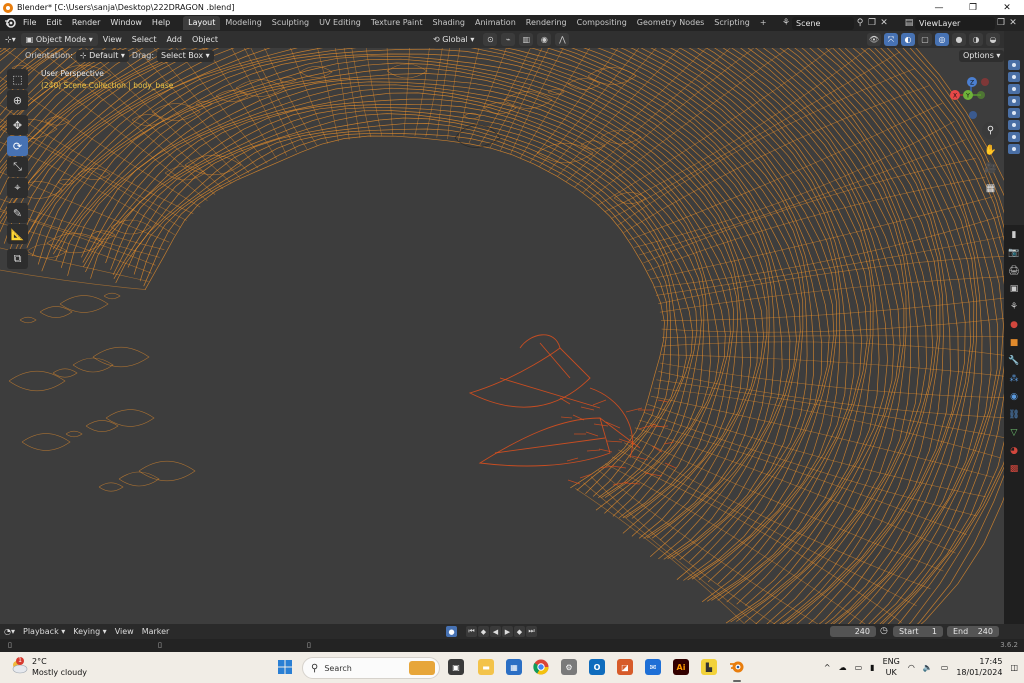  I want to click on material-properties-icon: ◕, so click(1014, 451).